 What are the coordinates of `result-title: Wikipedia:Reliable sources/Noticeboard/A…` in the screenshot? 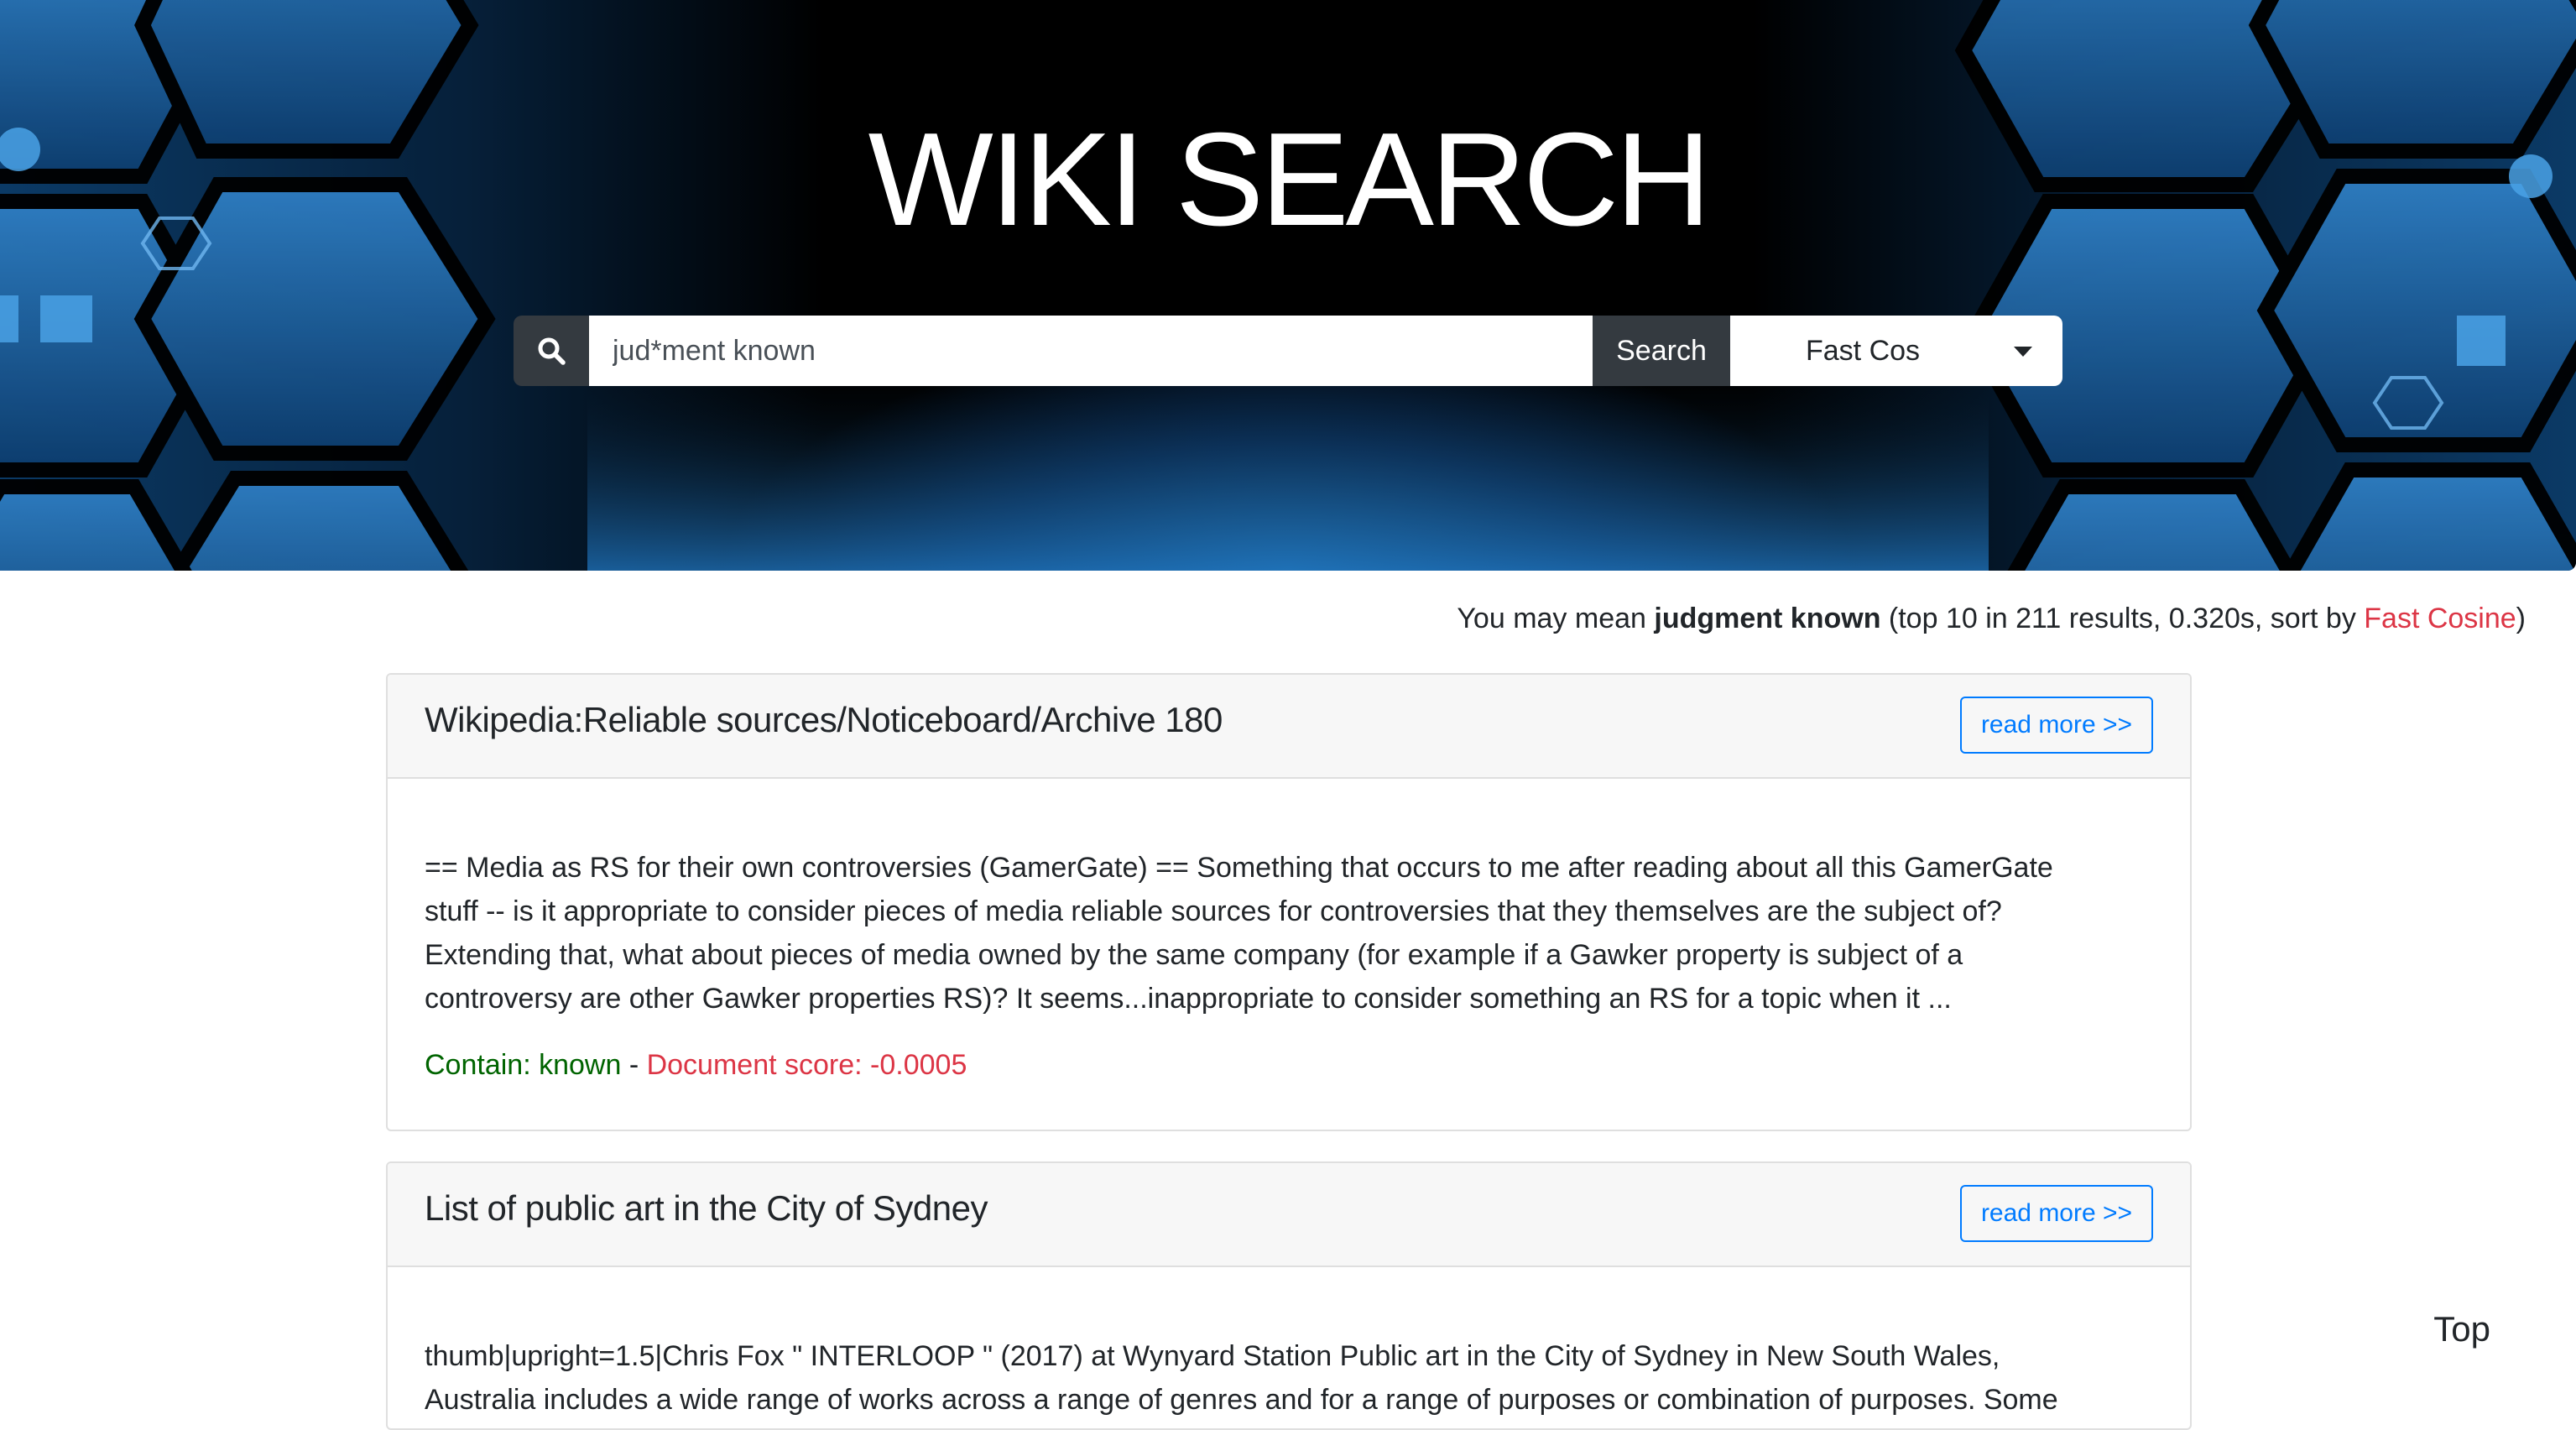 It's located at (824, 719).